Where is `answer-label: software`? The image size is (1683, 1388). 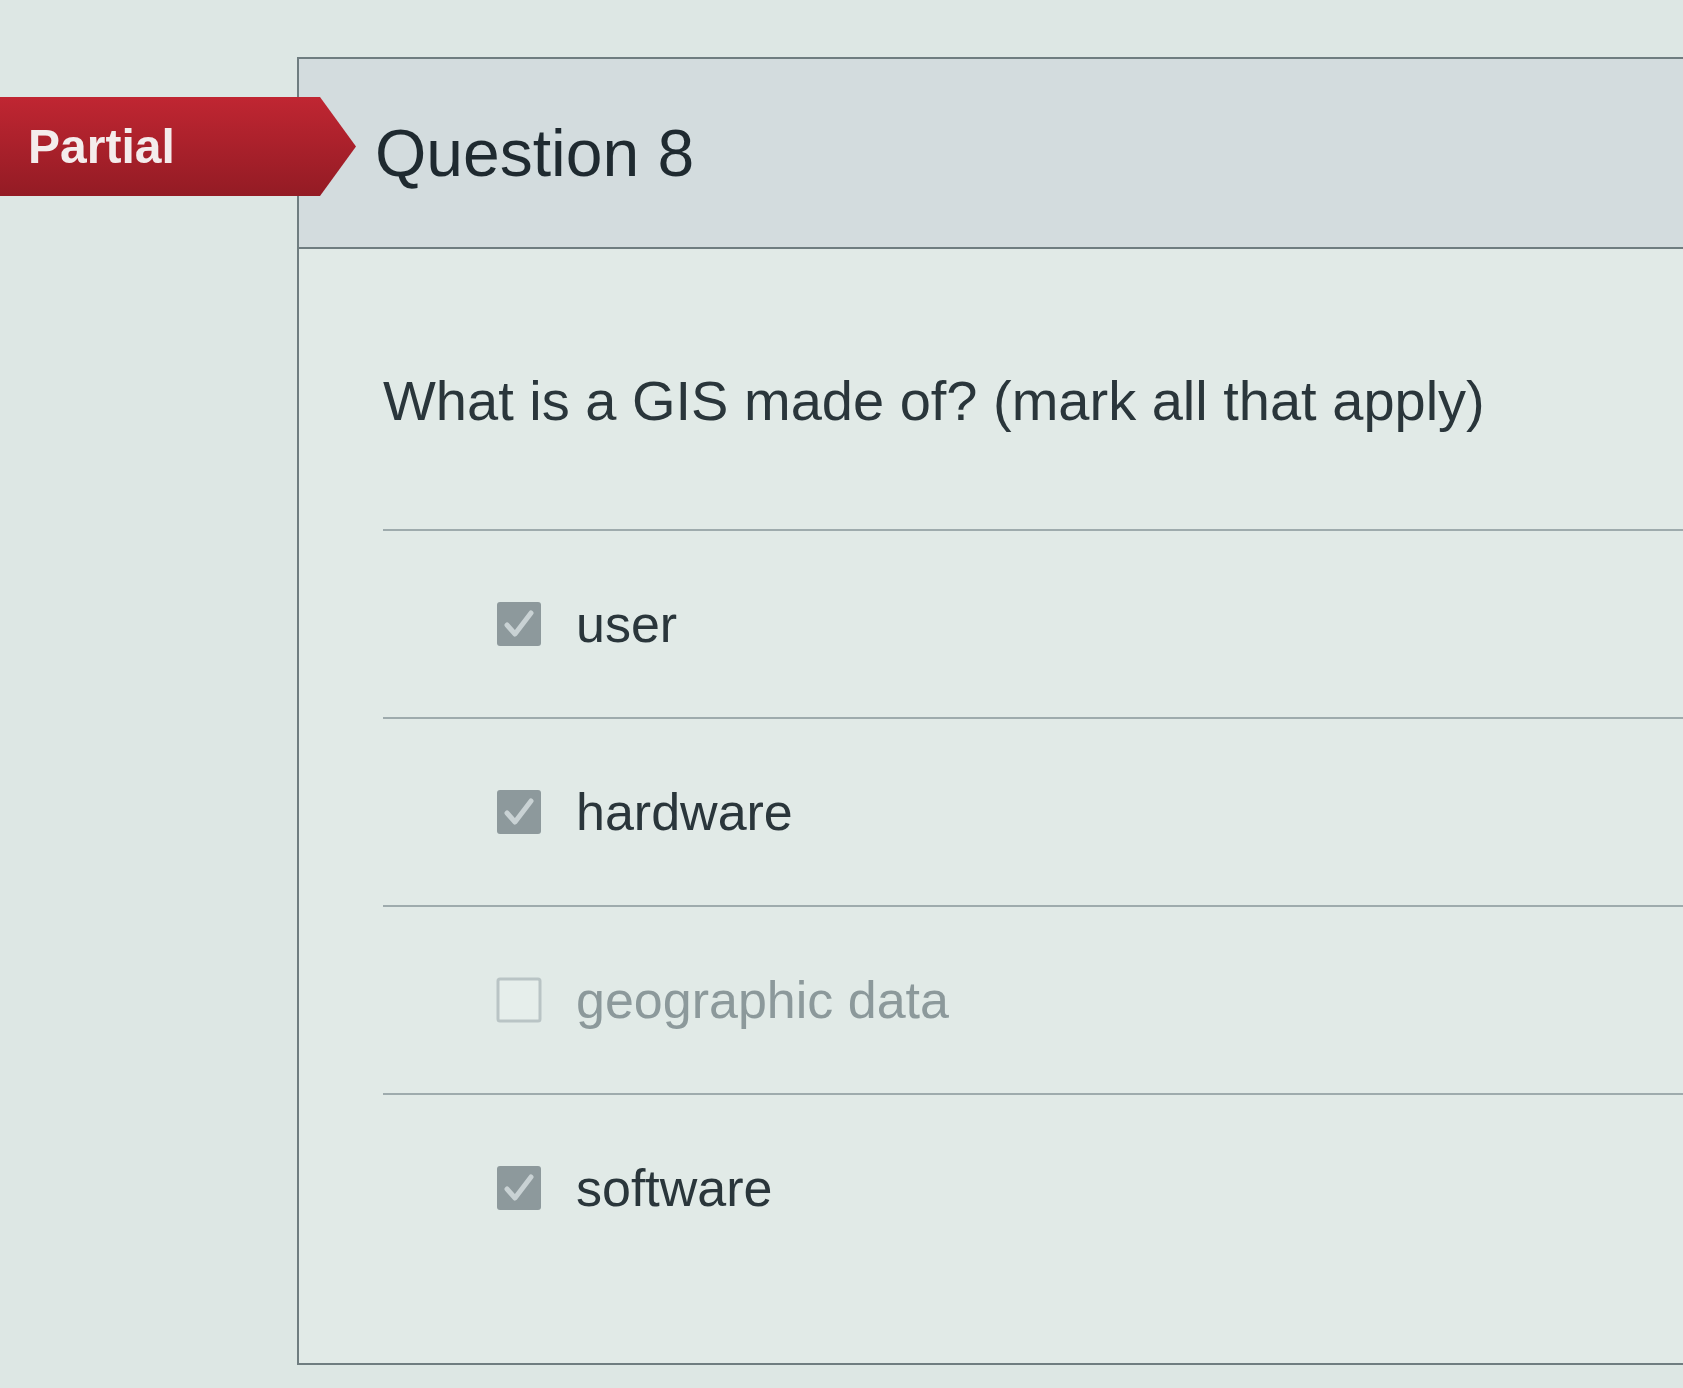
answer-label: software is located at coordinates (674, 1188).